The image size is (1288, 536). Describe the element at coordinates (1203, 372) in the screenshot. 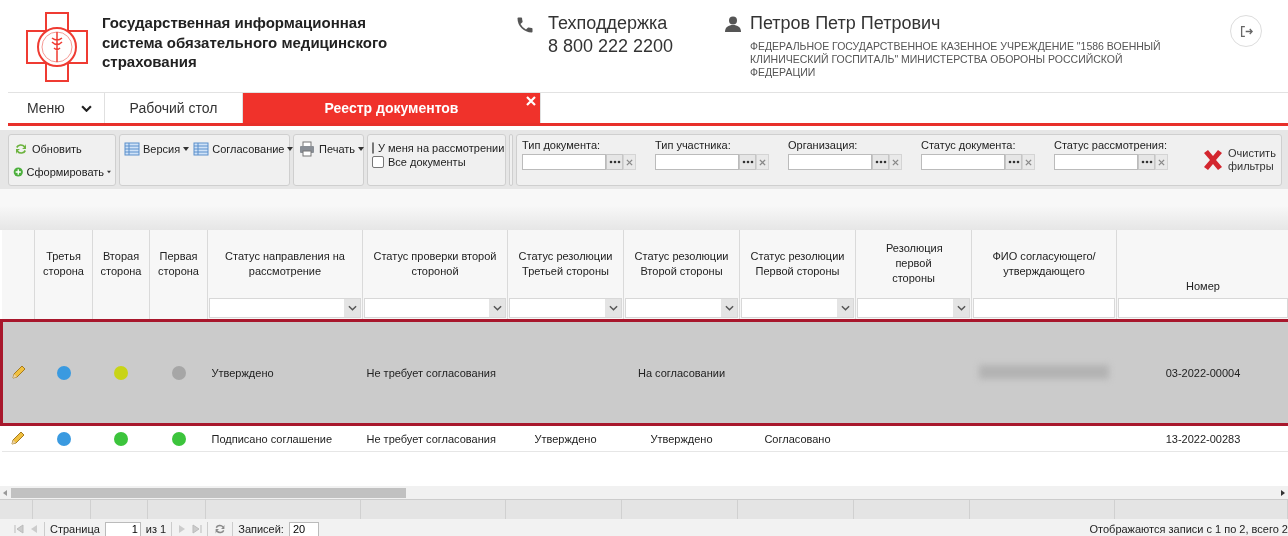

I see `table-cell: 03-2022-00004` at that location.